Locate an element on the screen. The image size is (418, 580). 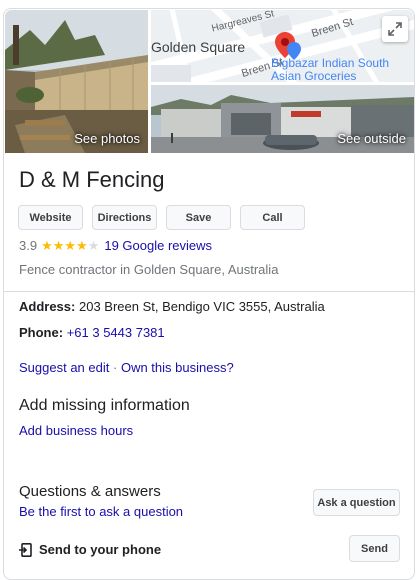
phone-link: +61 3 5443 7381 is located at coordinates (116, 332).